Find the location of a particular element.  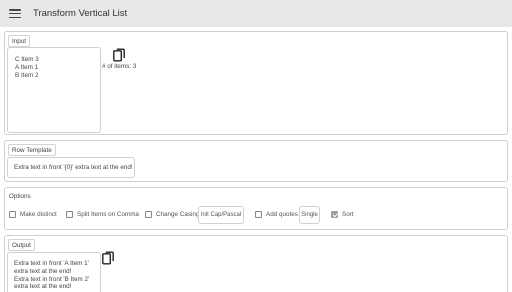

output-legend: Output is located at coordinates (21, 245).